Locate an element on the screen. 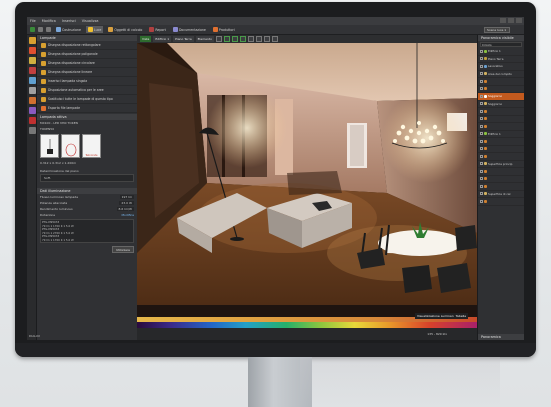 The height and width of the screenshot is (407, 551). redo-icon is located at coordinates (48, 29).